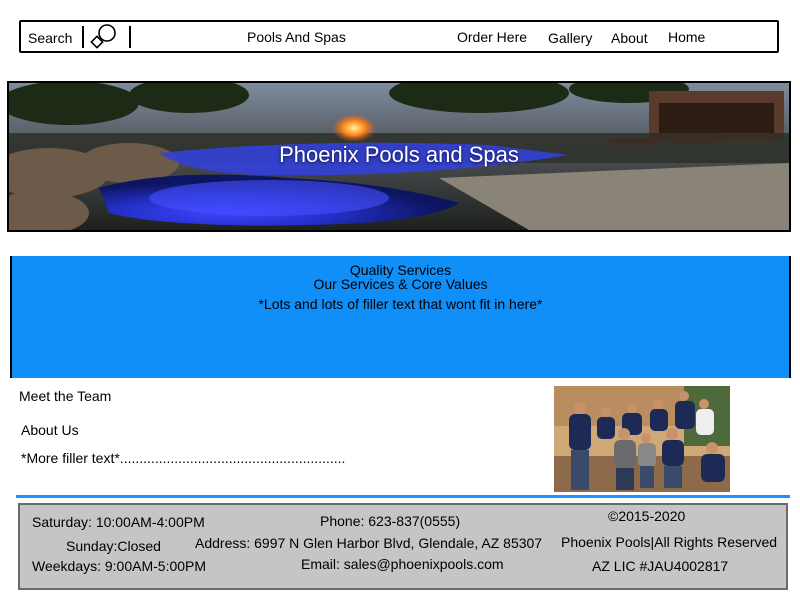 The height and width of the screenshot is (600, 800). What do you see at coordinates (647, 516) in the screenshot?
I see `footer-copyright: ©2015-2020` at bounding box center [647, 516].